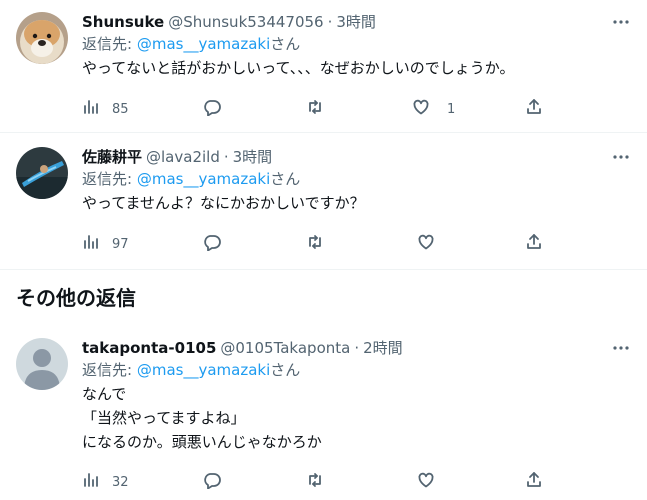  What do you see at coordinates (183, 157) in the screenshot?
I see `user-handle: @lava2ild` at bounding box center [183, 157].